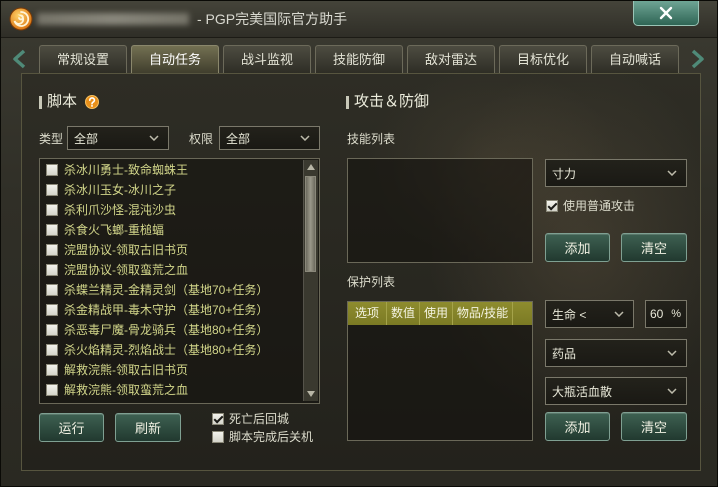  What do you see at coordinates (616, 391) in the screenshot?
I see `item-select: 大瓶活血散` at bounding box center [616, 391].